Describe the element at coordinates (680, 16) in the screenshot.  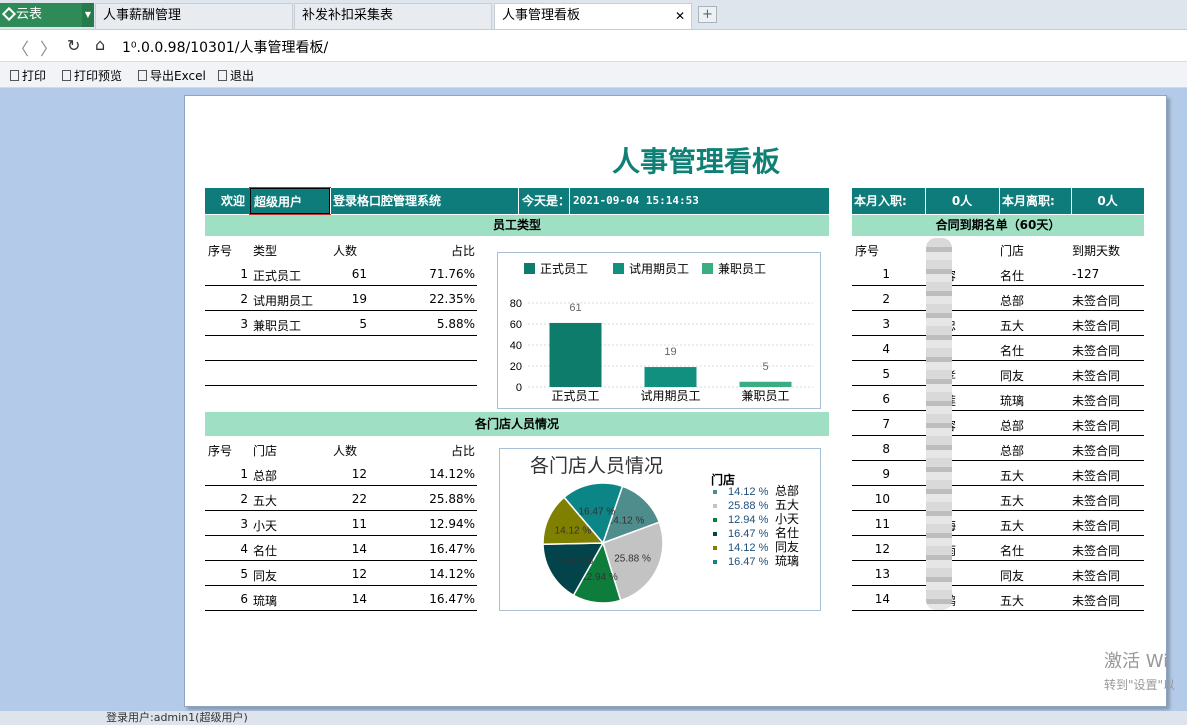
I see `close-icon: ✕` at that location.